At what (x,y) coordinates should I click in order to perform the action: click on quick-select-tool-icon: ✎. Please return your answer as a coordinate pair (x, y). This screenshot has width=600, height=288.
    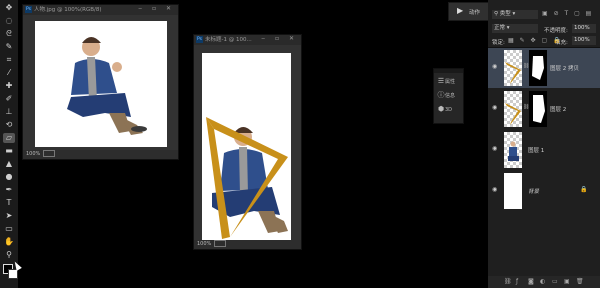
    Looking at the image, I should click on (9, 47).